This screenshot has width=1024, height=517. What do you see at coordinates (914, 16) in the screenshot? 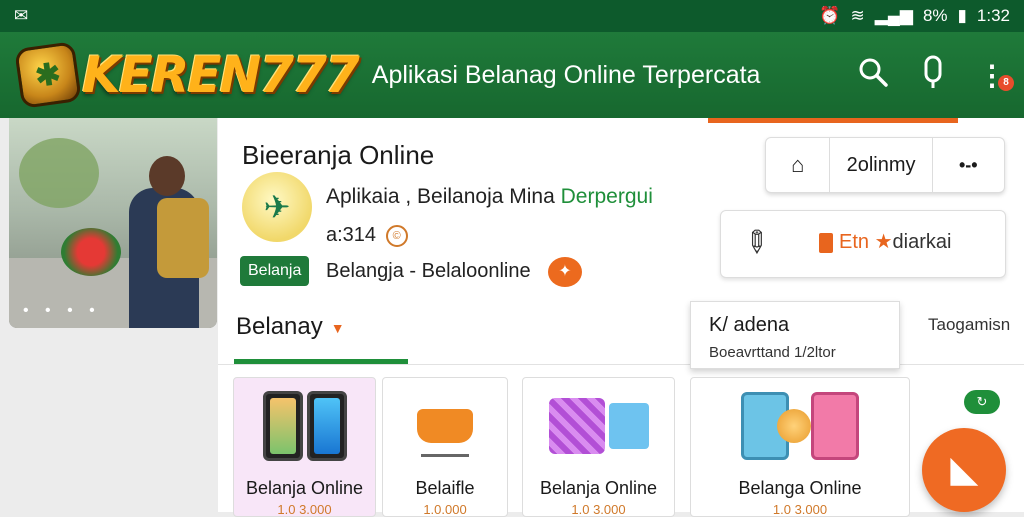
I see `status-right: ⏰ ≋ ▂▄▆ 8% ▮ 1:32` at bounding box center [914, 16].